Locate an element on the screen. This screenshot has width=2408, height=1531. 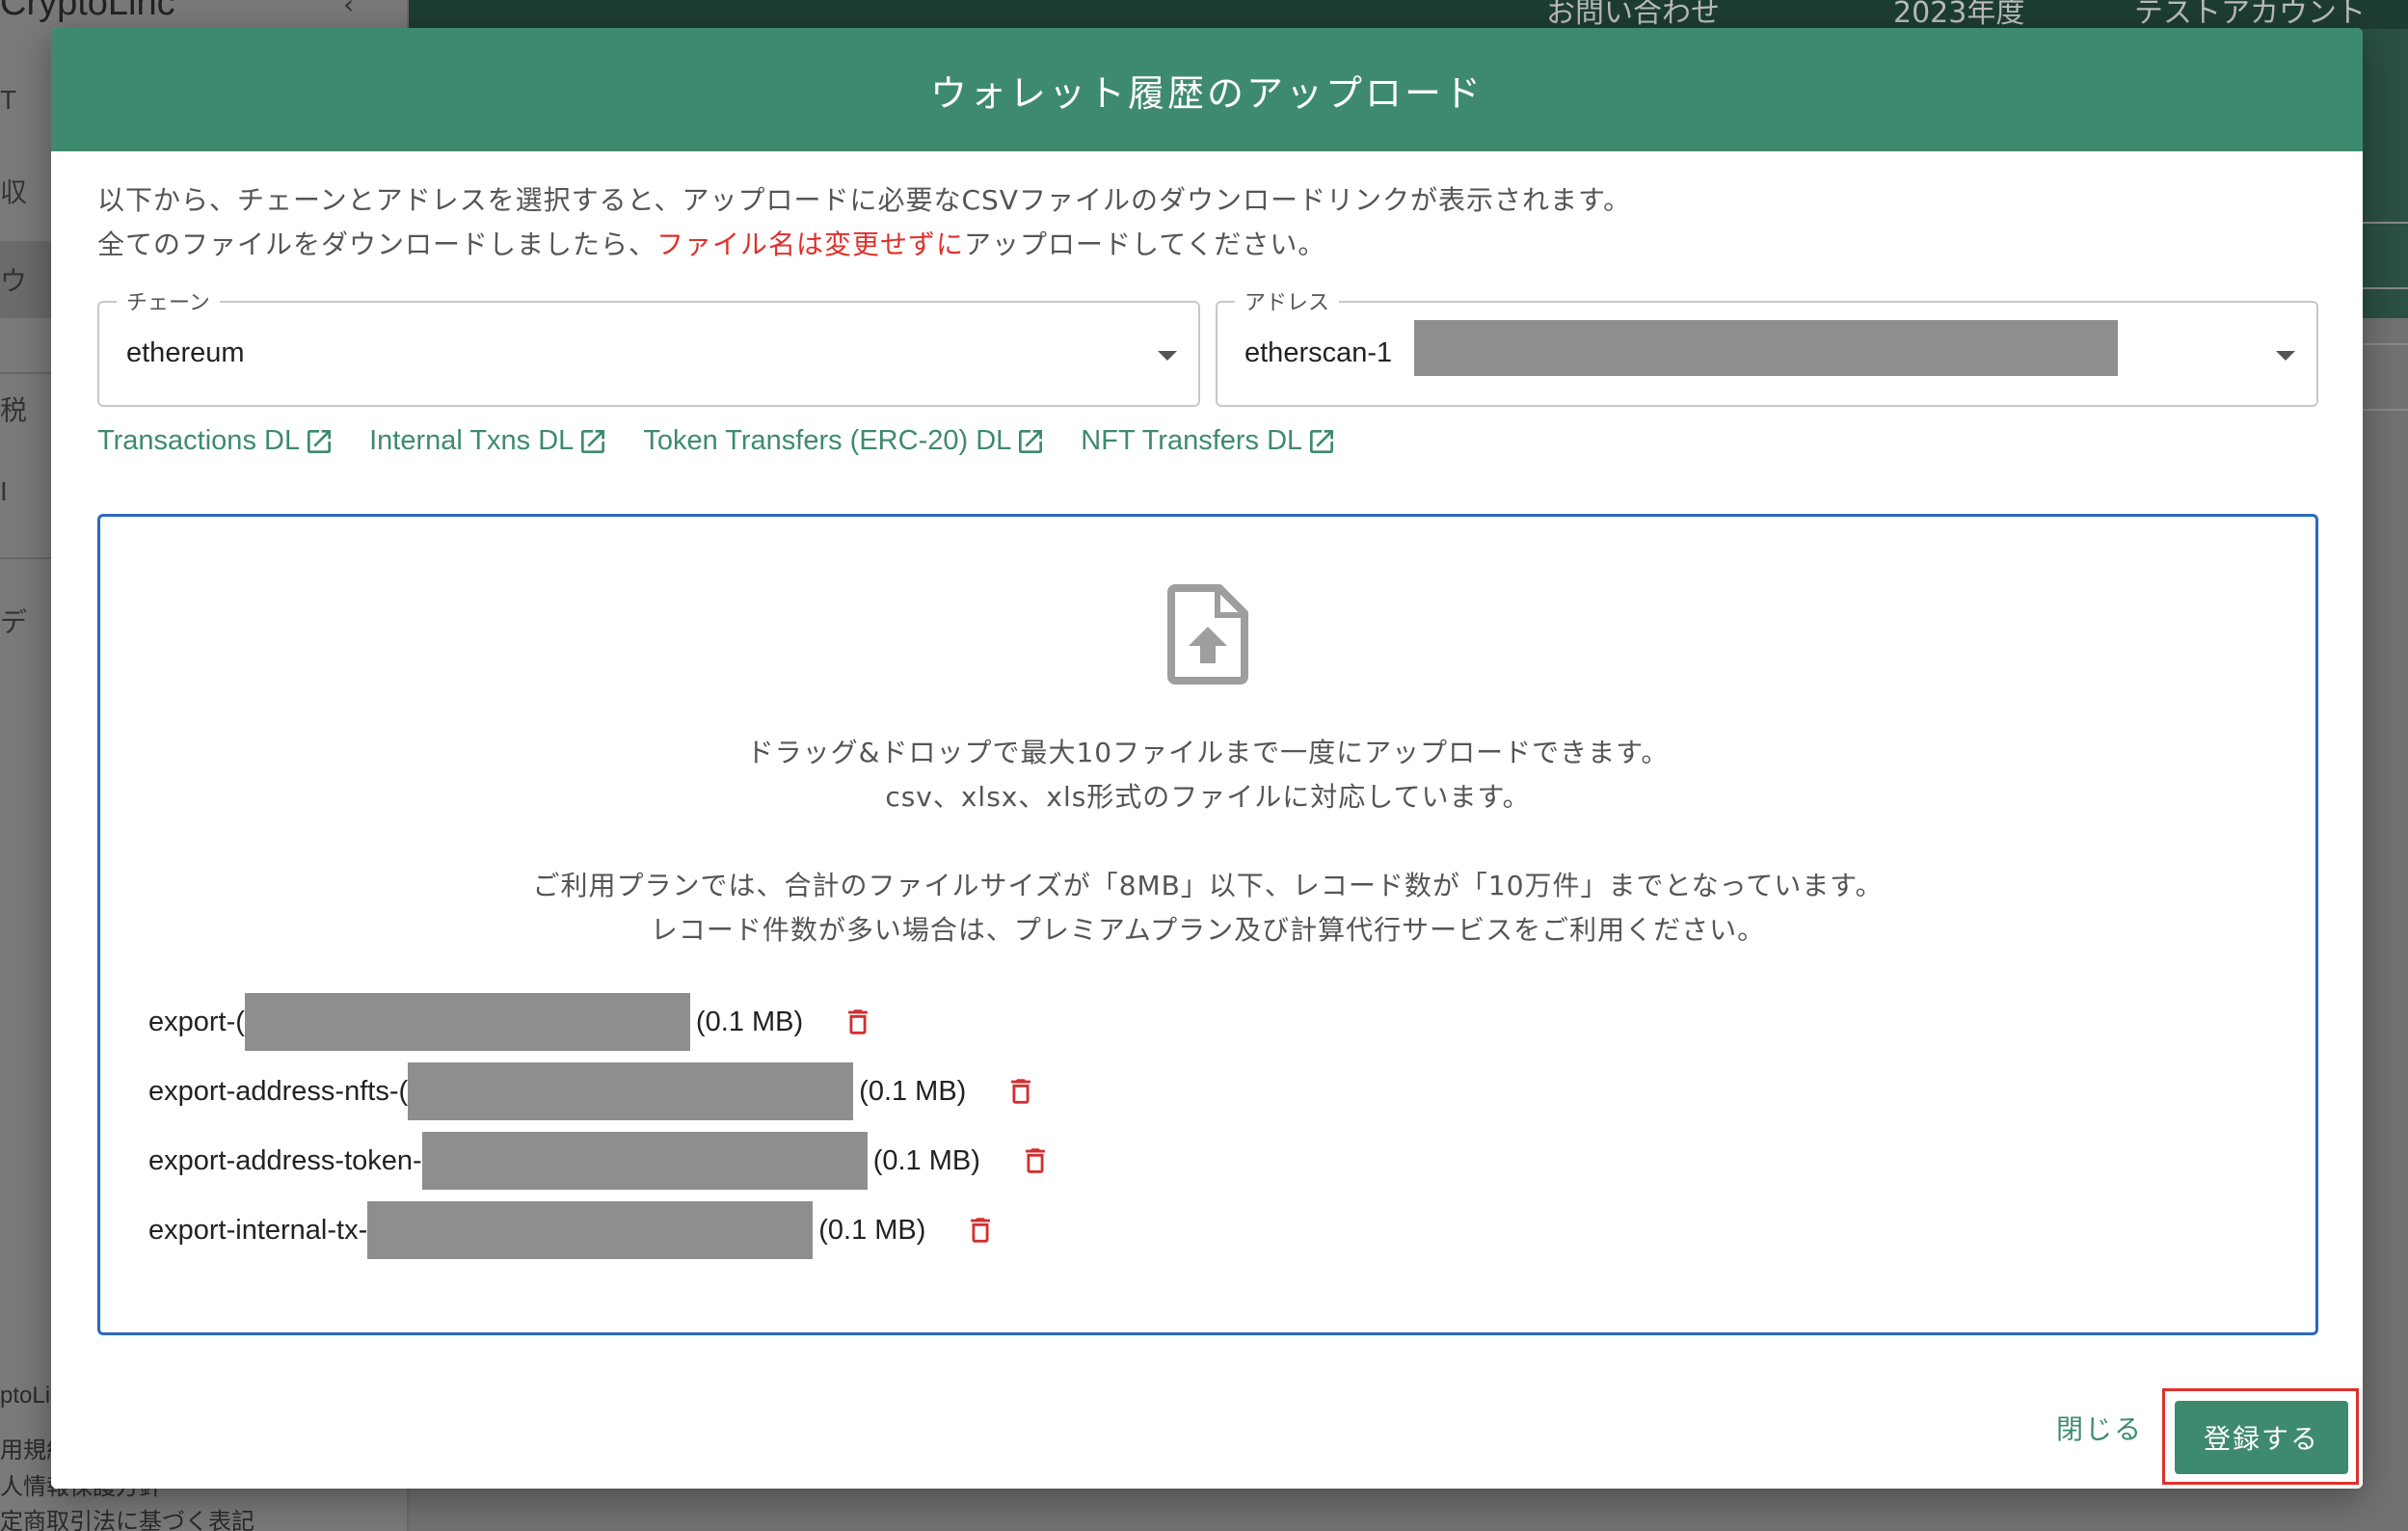
app-logo: CryptoLinc is located at coordinates (87, 12).